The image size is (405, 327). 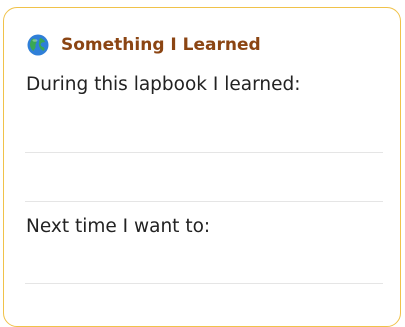 What do you see at coordinates (163, 84) in the screenshot?
I see `learned-prompt: During this lapbook I learned:` at bounding box center [163, 84].